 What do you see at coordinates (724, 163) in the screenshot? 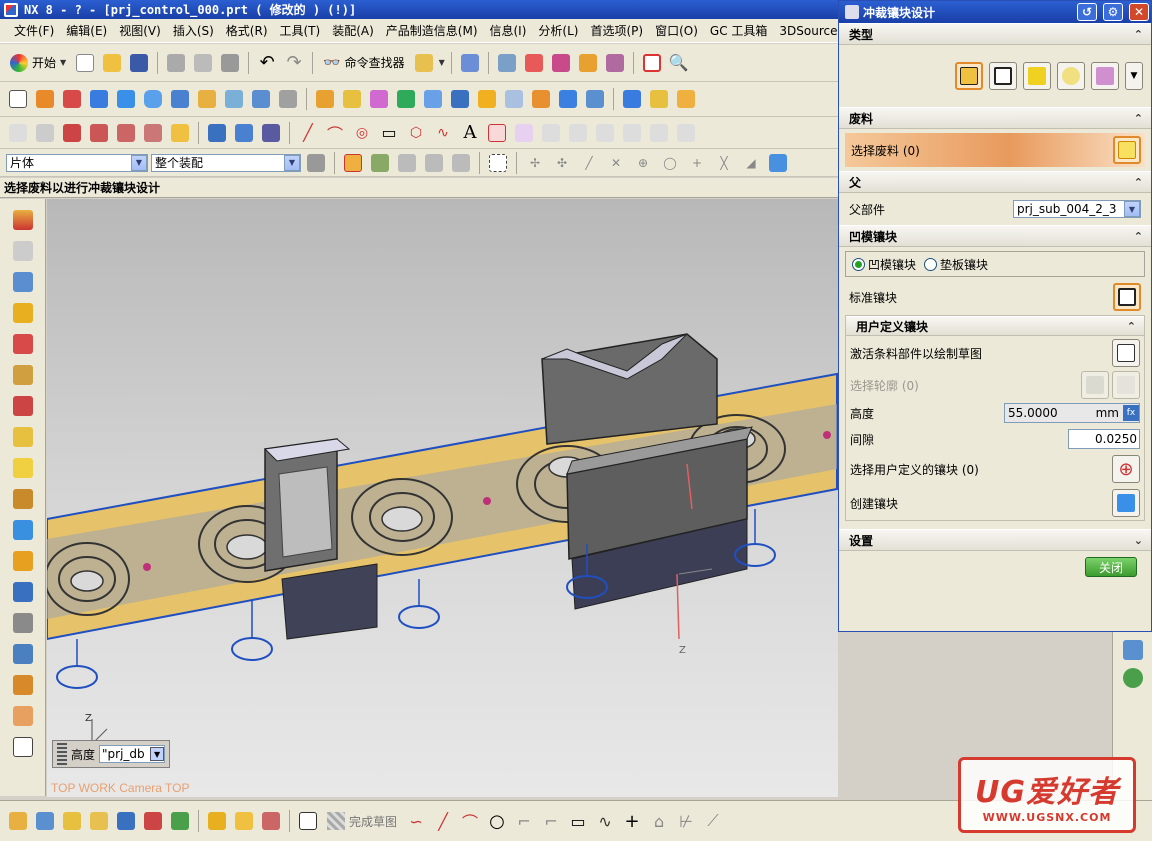
I see `face-snap-button: ╳` at bounding box center [724, 163].